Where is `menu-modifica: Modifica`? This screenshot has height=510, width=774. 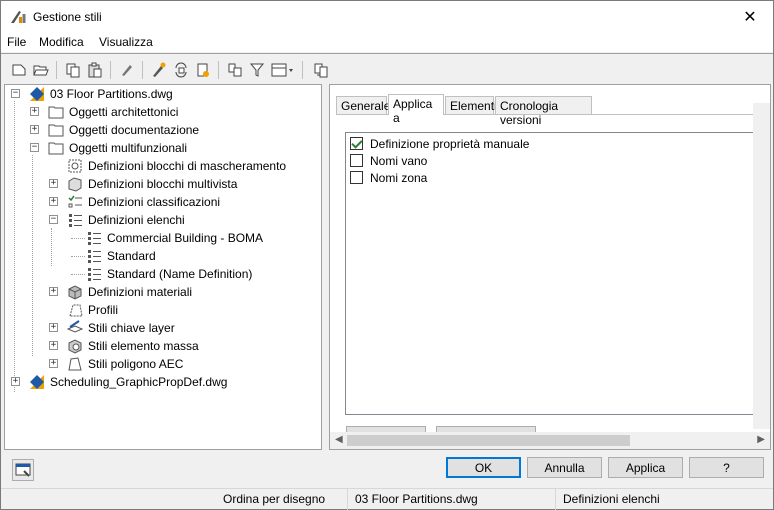 menu-modifica: Modifica is located at coordinates (61, 42).